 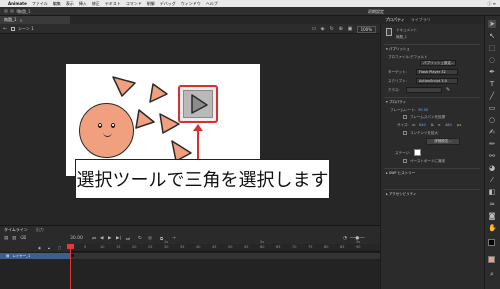 I want to click on line-icon: ╱, so click(x=492, y=96).